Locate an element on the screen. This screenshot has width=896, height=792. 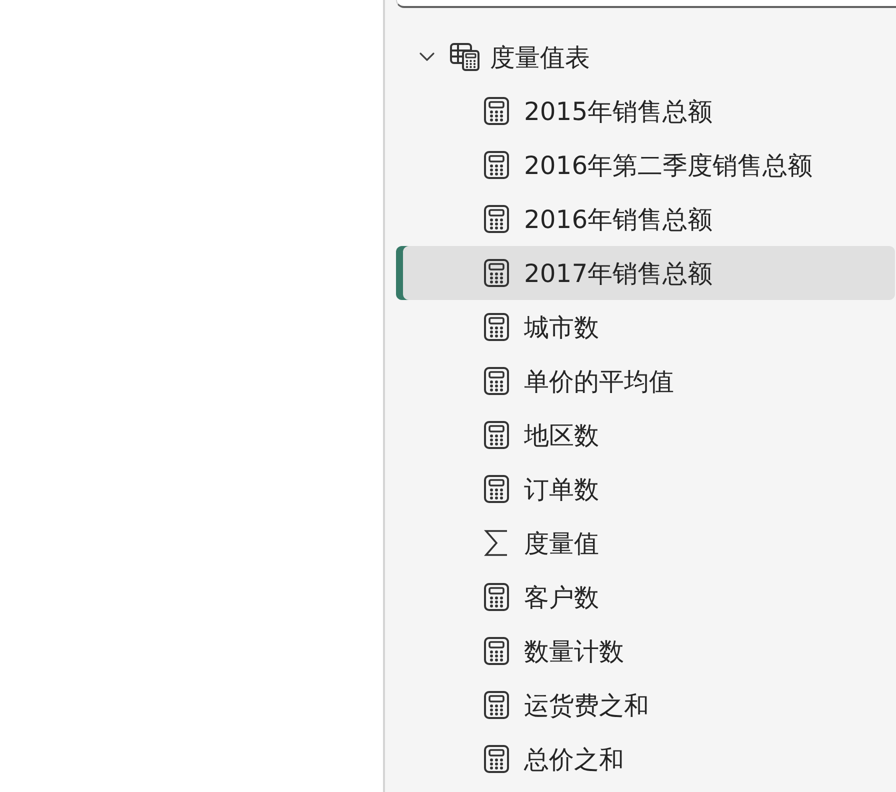
tree-item: 2017年销售总额 is located at coordinates (645, 273).